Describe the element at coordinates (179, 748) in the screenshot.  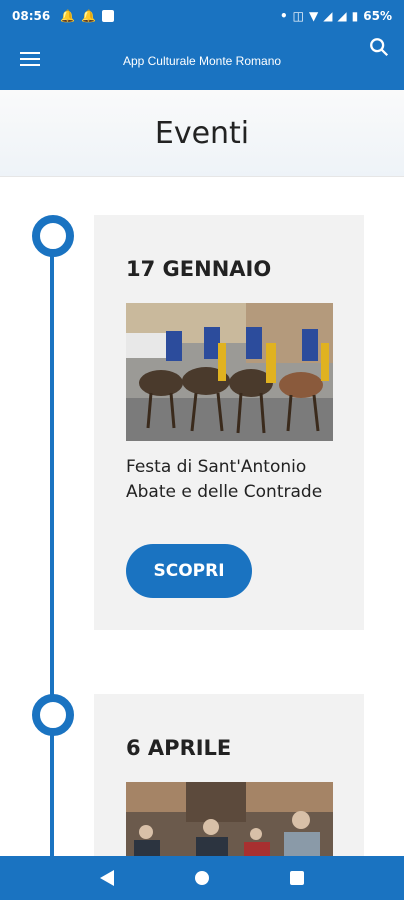
I see `event-date: 6 APRILE` at that location.